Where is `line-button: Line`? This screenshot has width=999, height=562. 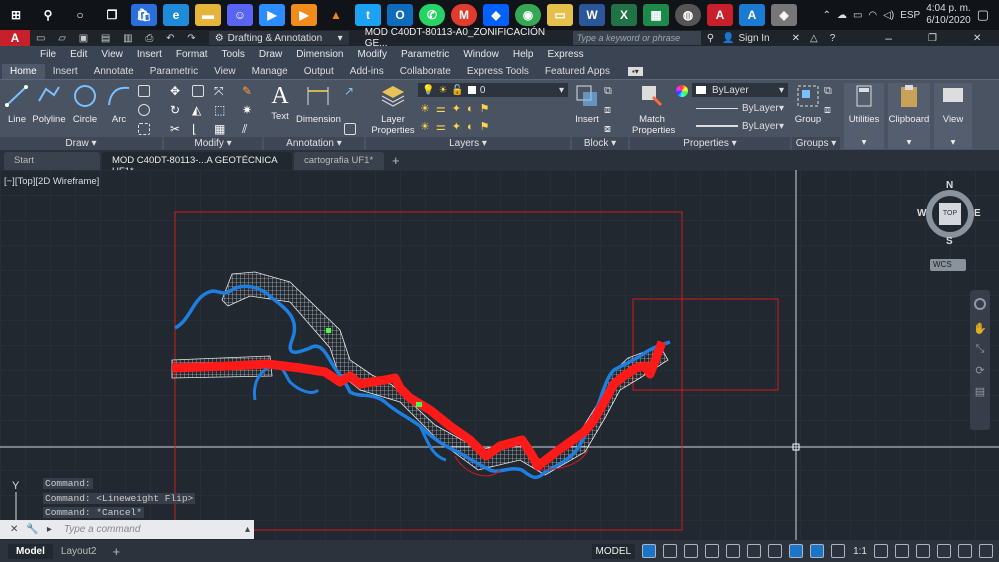 line-button: Line is located at coordinates (17, 104).